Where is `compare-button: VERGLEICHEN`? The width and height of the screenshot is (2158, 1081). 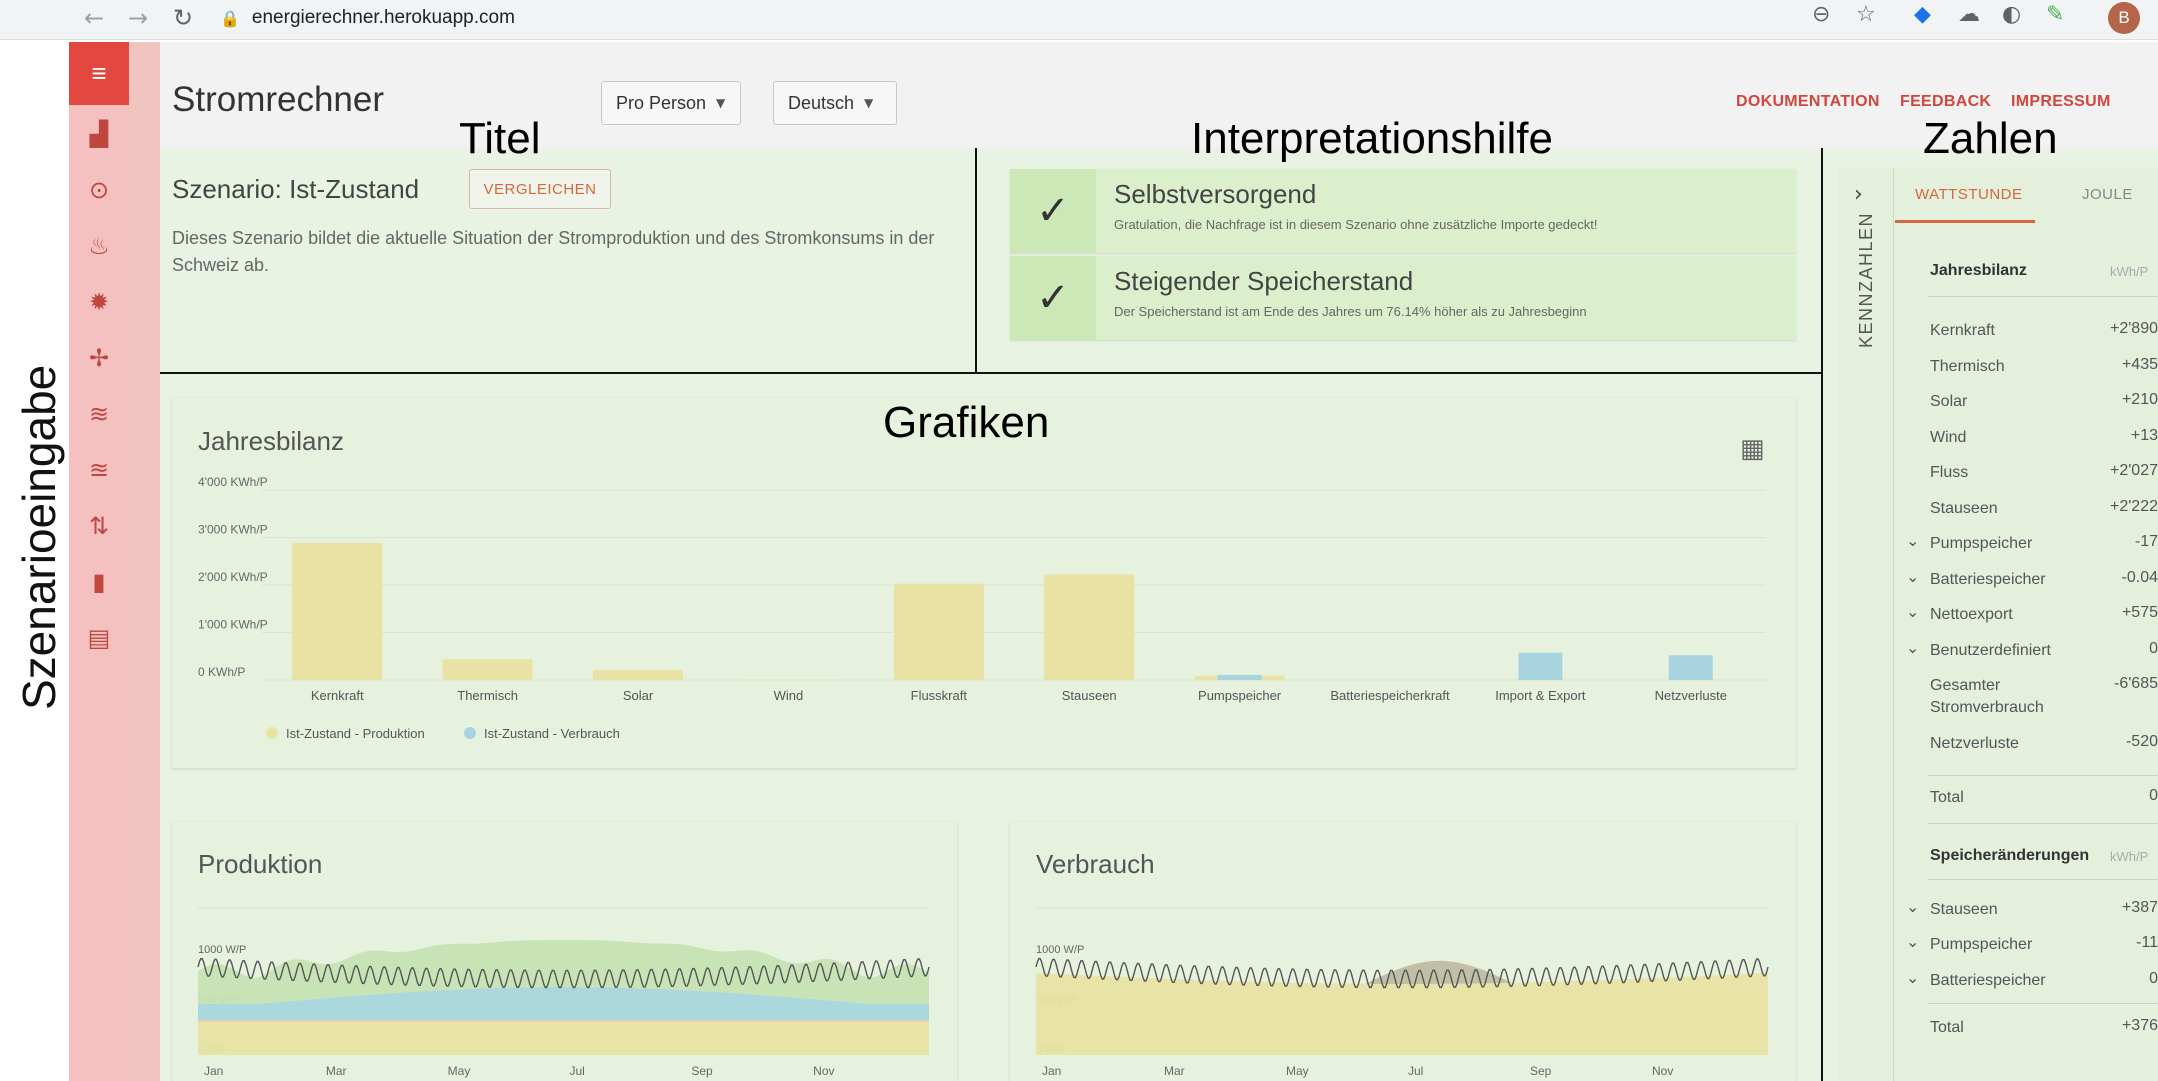
compare-button: VERGLEICHEN is located at coordinates (540, 189).